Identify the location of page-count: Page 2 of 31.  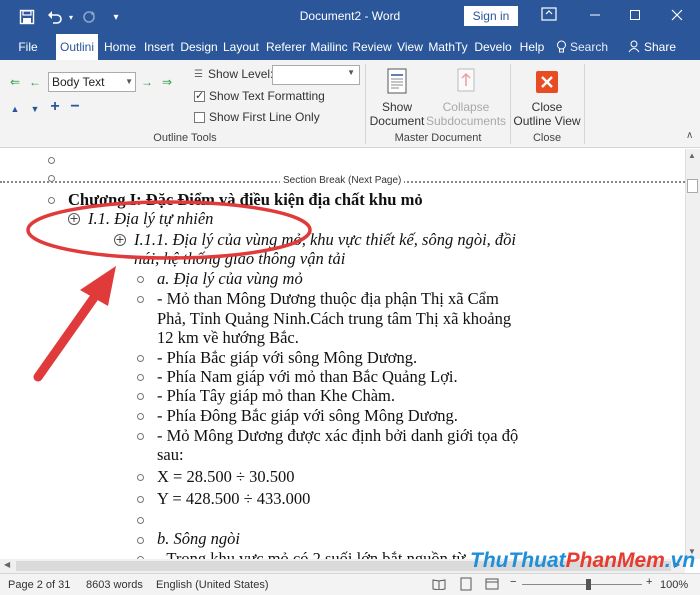
(39, 585).